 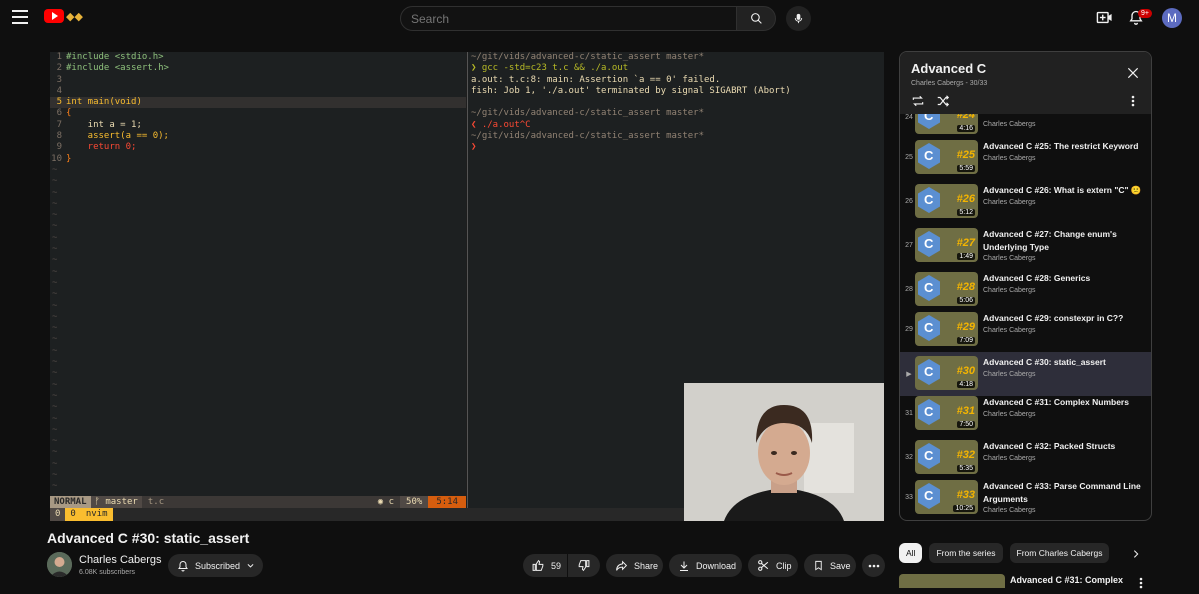 What do you see at coordinates (1172, 18) in the screenshot?
I see `account-avatar: M` at bounding box center [1172, 18].